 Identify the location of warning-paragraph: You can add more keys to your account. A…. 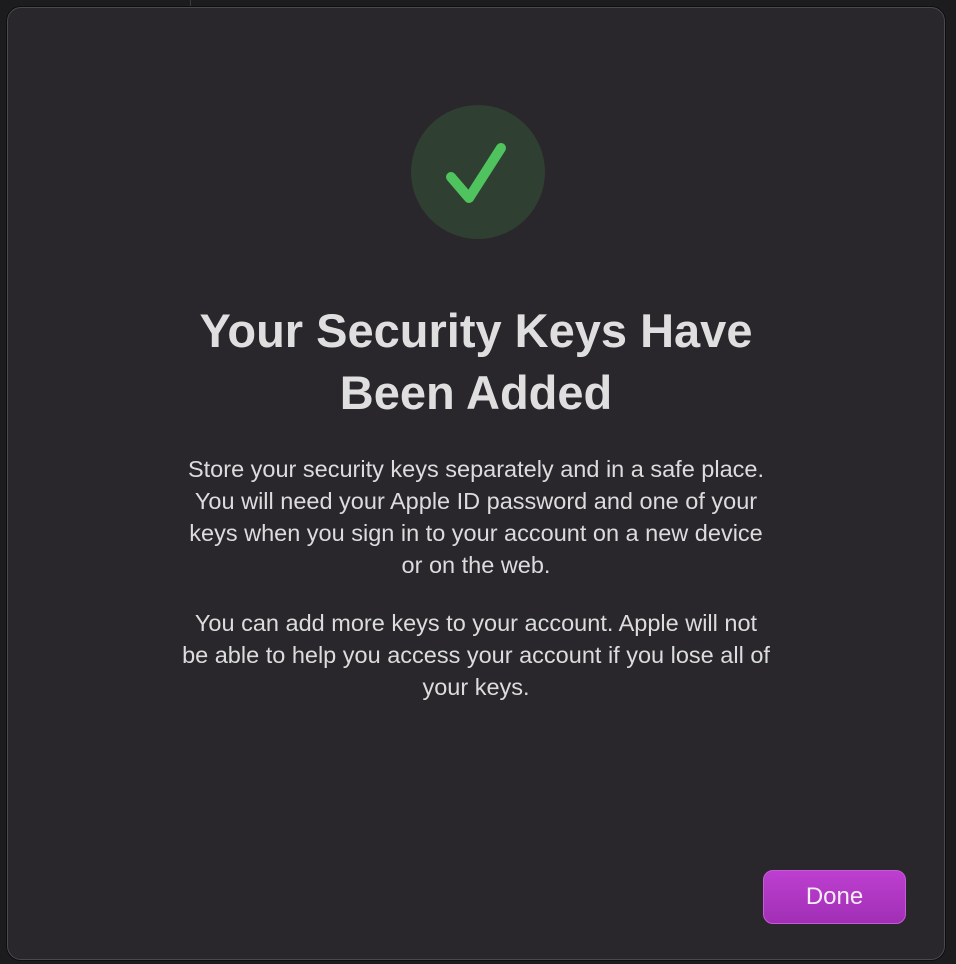
(476, 655).